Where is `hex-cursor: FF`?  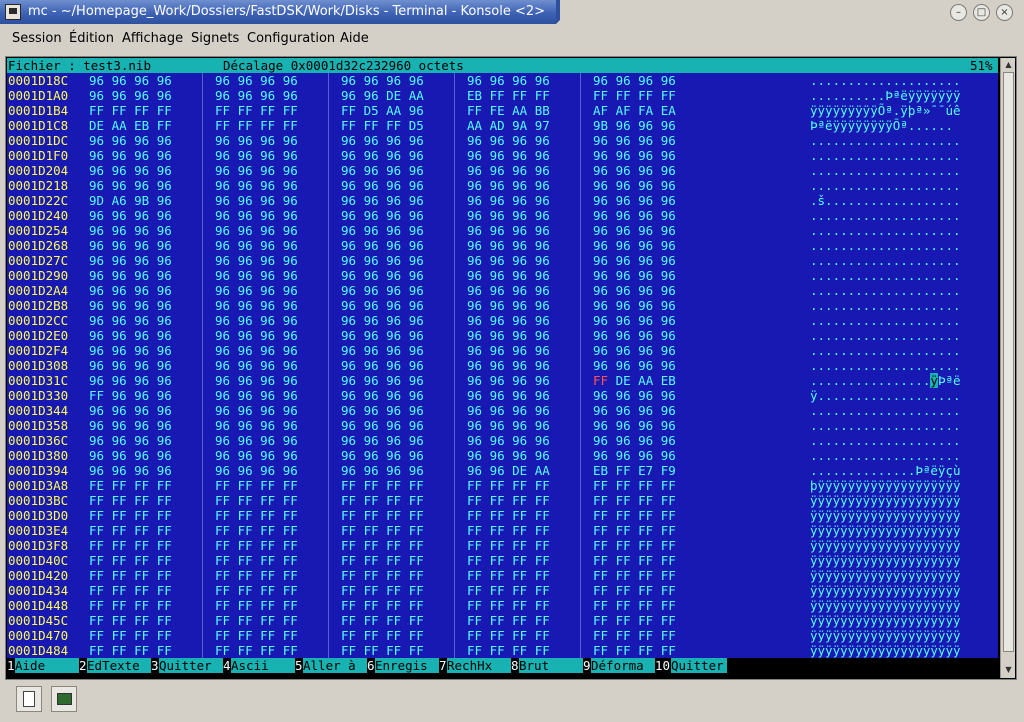
hex-cursor: FF is located at coordinates (601, 380).